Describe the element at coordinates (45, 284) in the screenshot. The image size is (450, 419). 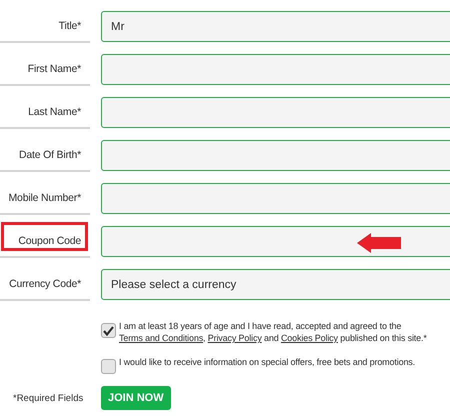
I see `field-label: Currency Code*` at that location.